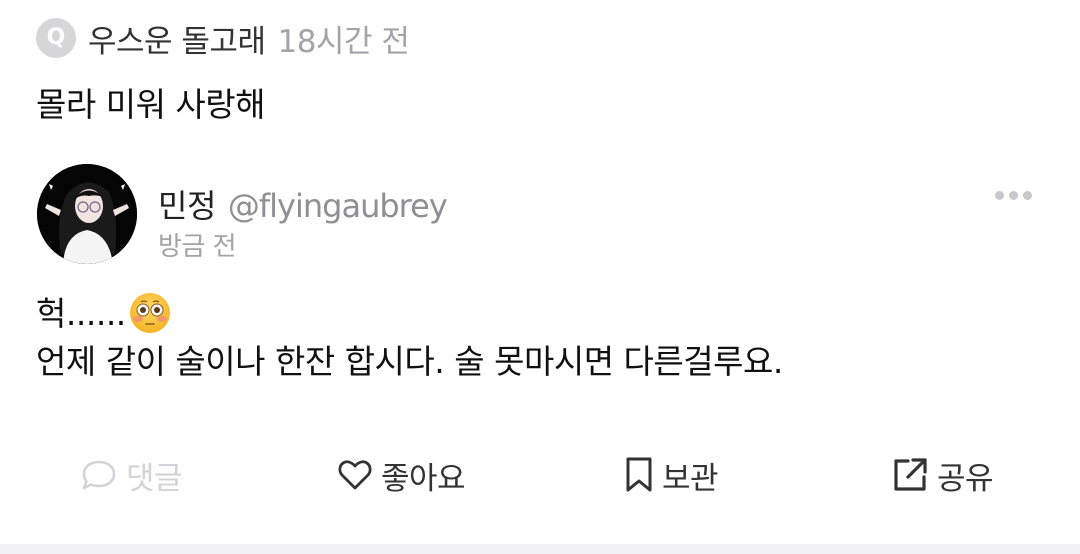 The width and height of the screenshot is (1080, 554). I want to click on share-label: 공유, so click(965, 478).